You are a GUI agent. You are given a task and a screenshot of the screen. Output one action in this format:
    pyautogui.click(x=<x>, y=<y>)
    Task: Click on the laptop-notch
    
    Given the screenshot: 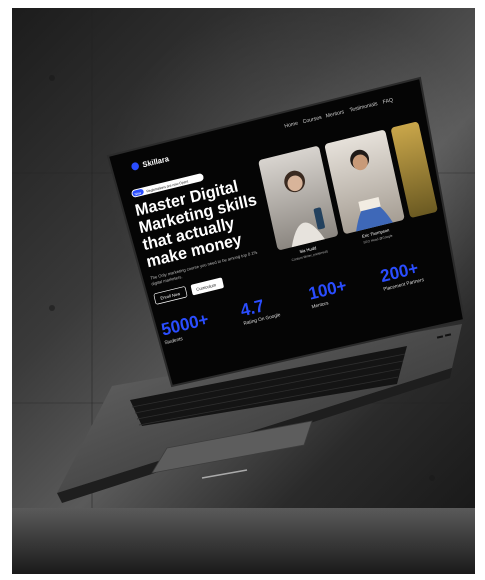 What is the action you would take?
    pyautogui.click(x=224, y=474)
    